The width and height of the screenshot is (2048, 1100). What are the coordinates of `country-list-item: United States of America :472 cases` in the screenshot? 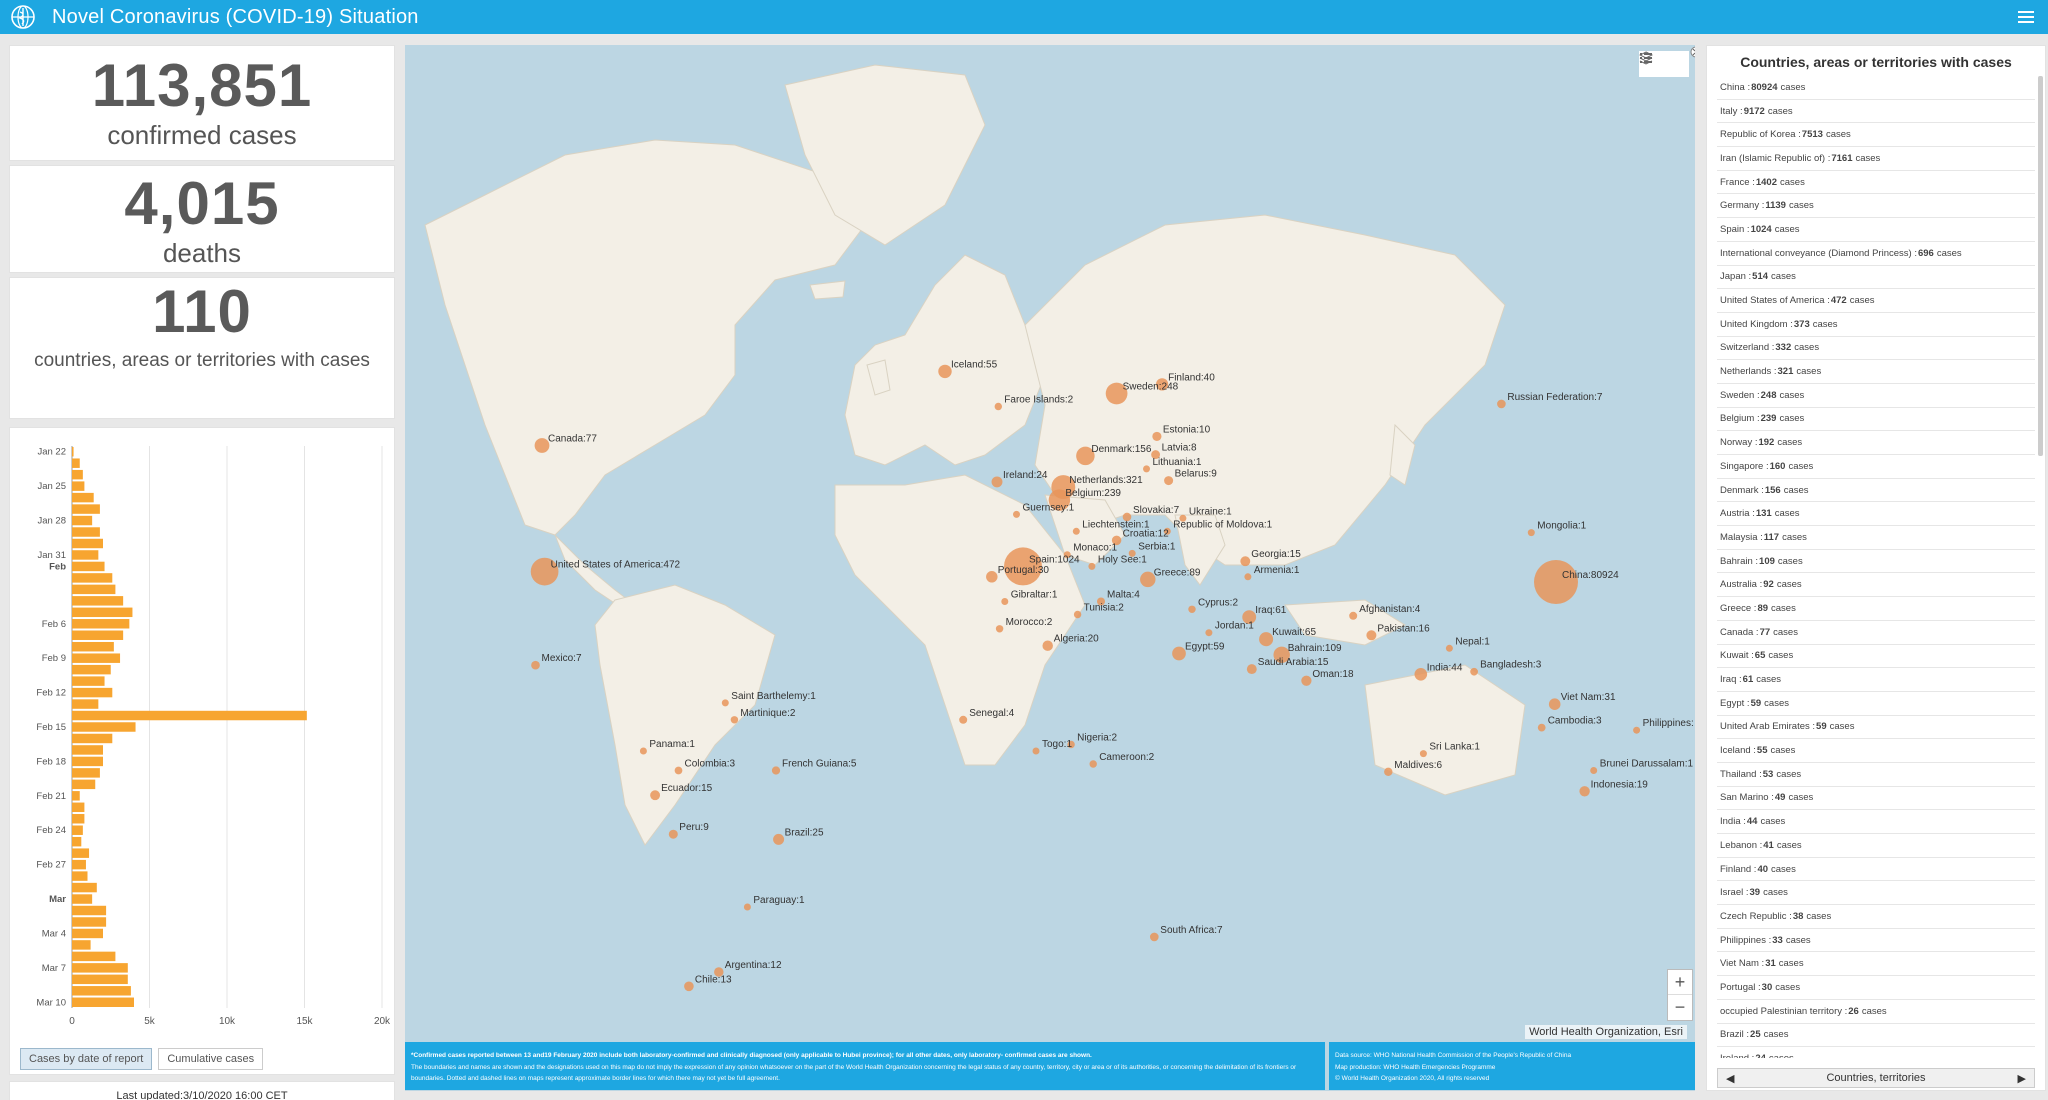 It's located at (1876, 301).